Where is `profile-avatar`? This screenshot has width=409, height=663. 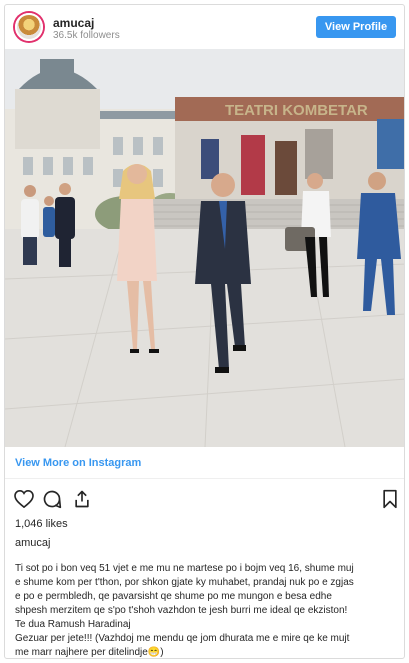
profile-avatar is located at coordinates (29, 27).